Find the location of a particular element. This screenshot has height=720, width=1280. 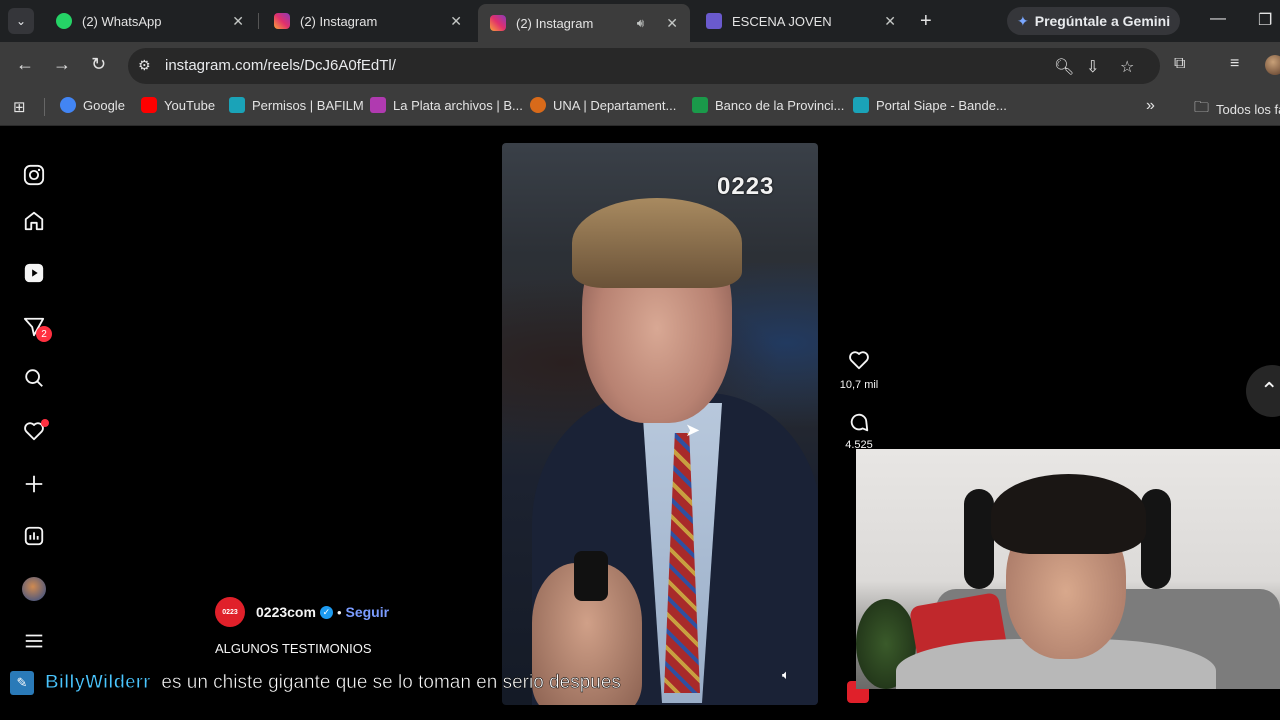

tab-instagram-active: (2) Instagram 🔊︎ ✕ is located at coordinates (584, 23).